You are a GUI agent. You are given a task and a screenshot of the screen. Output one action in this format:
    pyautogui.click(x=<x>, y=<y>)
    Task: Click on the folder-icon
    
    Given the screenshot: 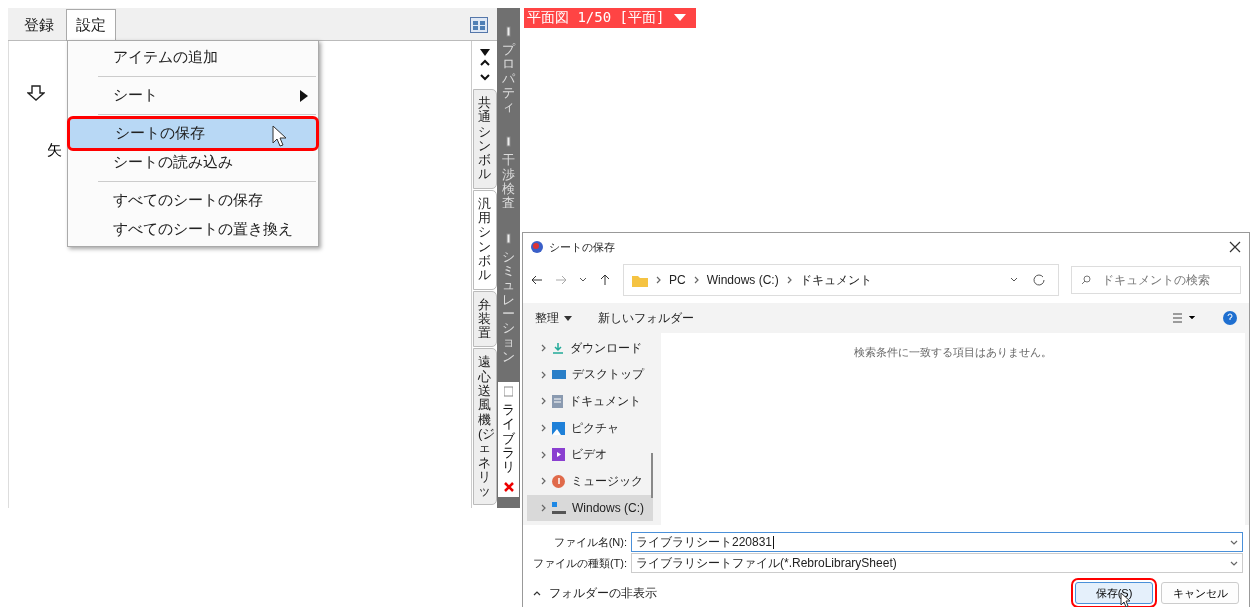 What is the action you would take?
    pyautogui.click(x=640, y=280)
    